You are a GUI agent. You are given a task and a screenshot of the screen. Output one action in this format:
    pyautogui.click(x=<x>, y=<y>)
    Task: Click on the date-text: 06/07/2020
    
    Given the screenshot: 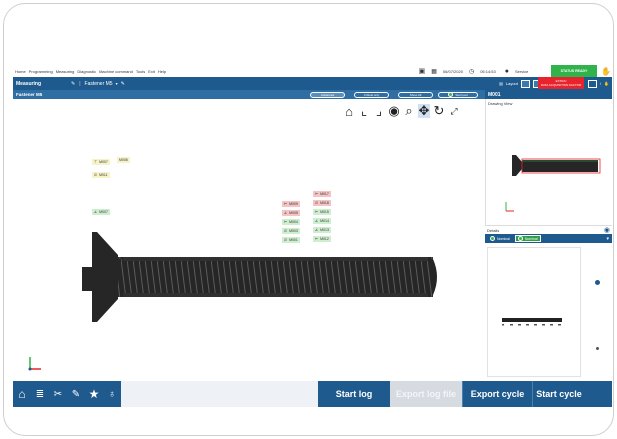 What is the action you would take?
    pyautogui.click(x=452, y=71)
    